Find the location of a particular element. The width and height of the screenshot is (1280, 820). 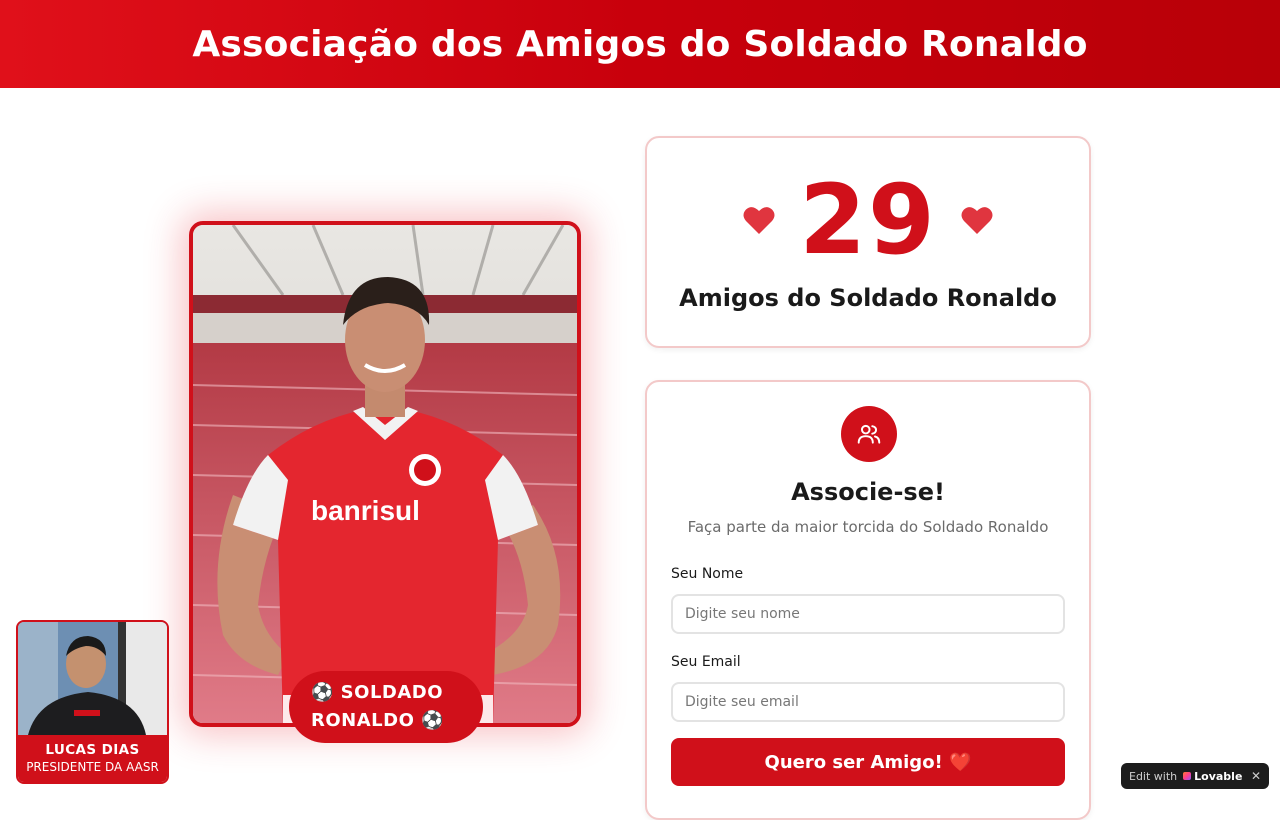

name-label: Seu Nome is located at coordinates (707, 574).